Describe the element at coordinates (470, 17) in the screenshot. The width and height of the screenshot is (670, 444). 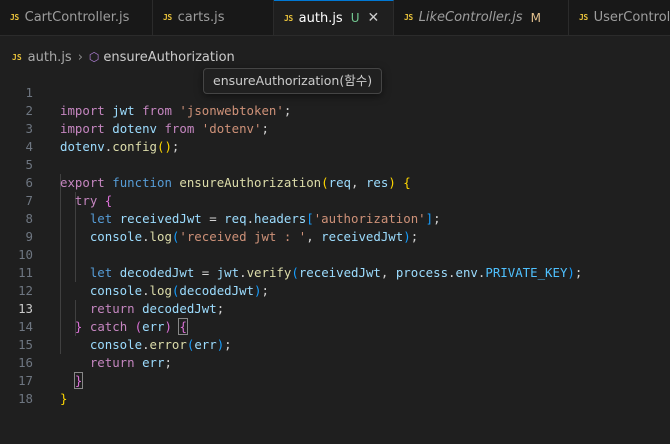
I see `tab-label: LikeController.js` at that location.